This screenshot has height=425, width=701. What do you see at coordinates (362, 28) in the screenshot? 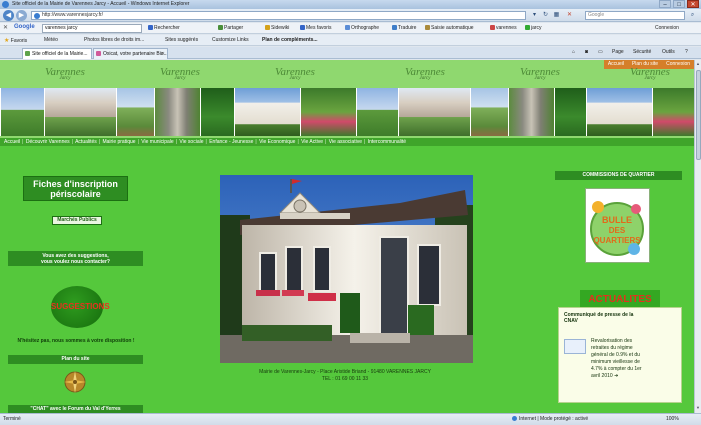
I see `orthographe-button: Orthographe` at bounding box center [362, 28].